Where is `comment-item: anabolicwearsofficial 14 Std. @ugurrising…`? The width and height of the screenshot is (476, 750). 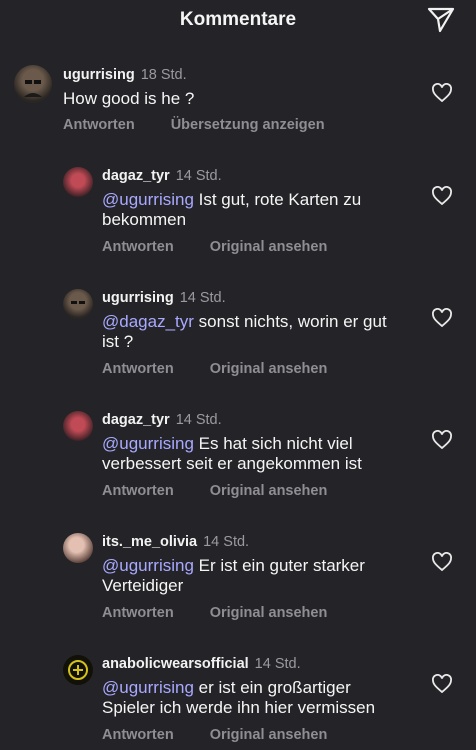 comment-item: anabolicwearsofficial 14 Std. @ugurrising… is located at coordinates (238, 699).